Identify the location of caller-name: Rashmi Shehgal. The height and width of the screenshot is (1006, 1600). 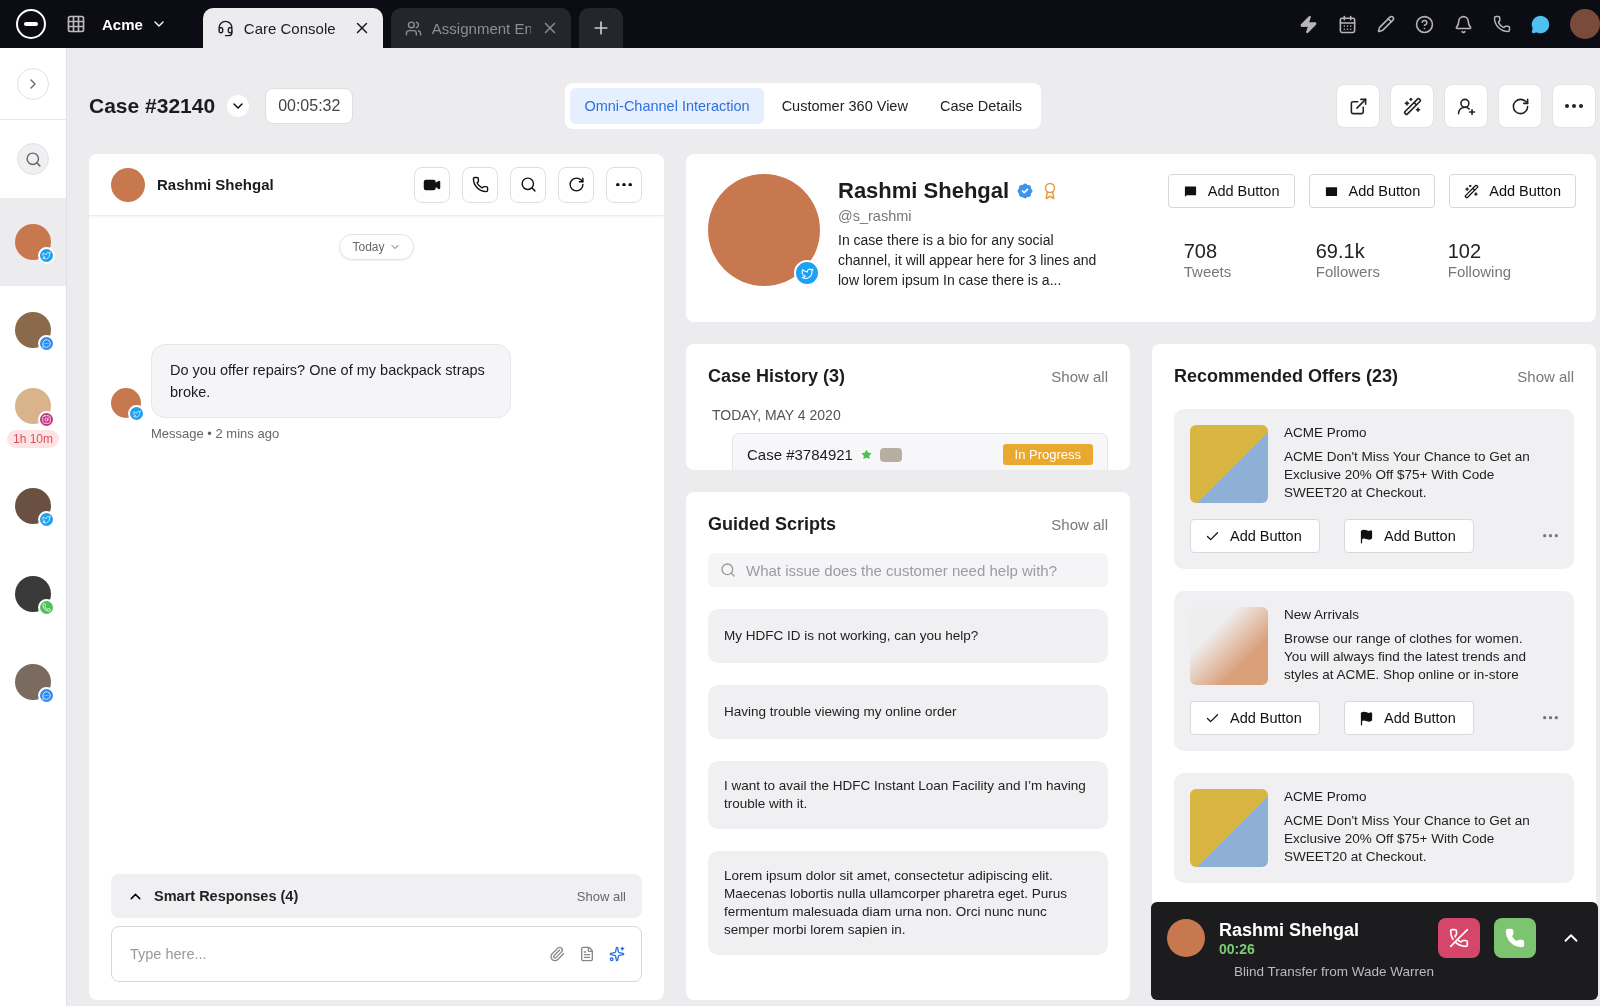
(1290, 930).